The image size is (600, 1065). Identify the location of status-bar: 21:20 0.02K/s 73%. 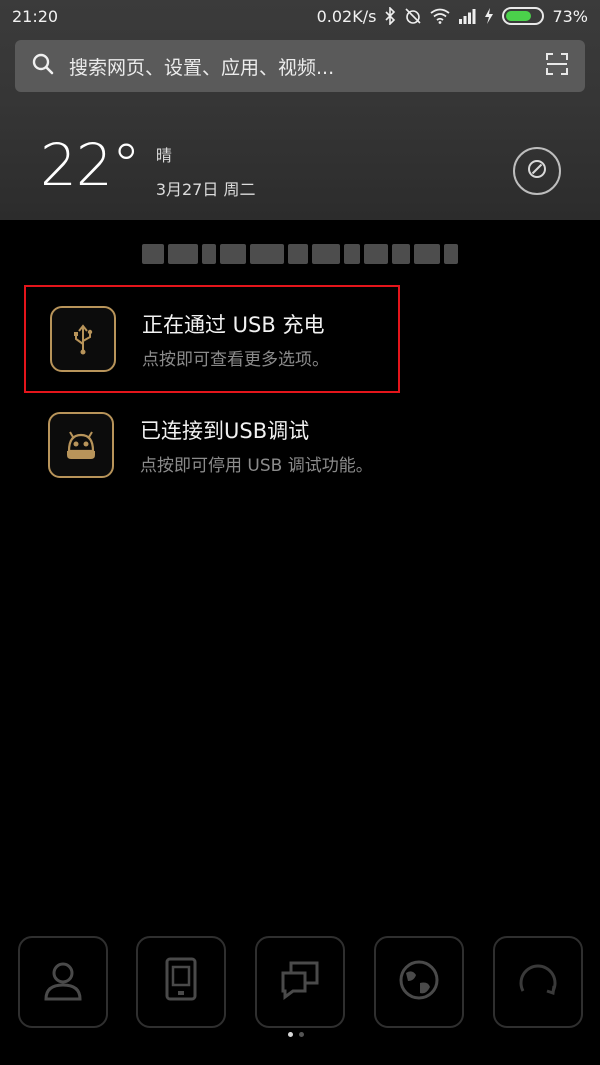
(300, 16).